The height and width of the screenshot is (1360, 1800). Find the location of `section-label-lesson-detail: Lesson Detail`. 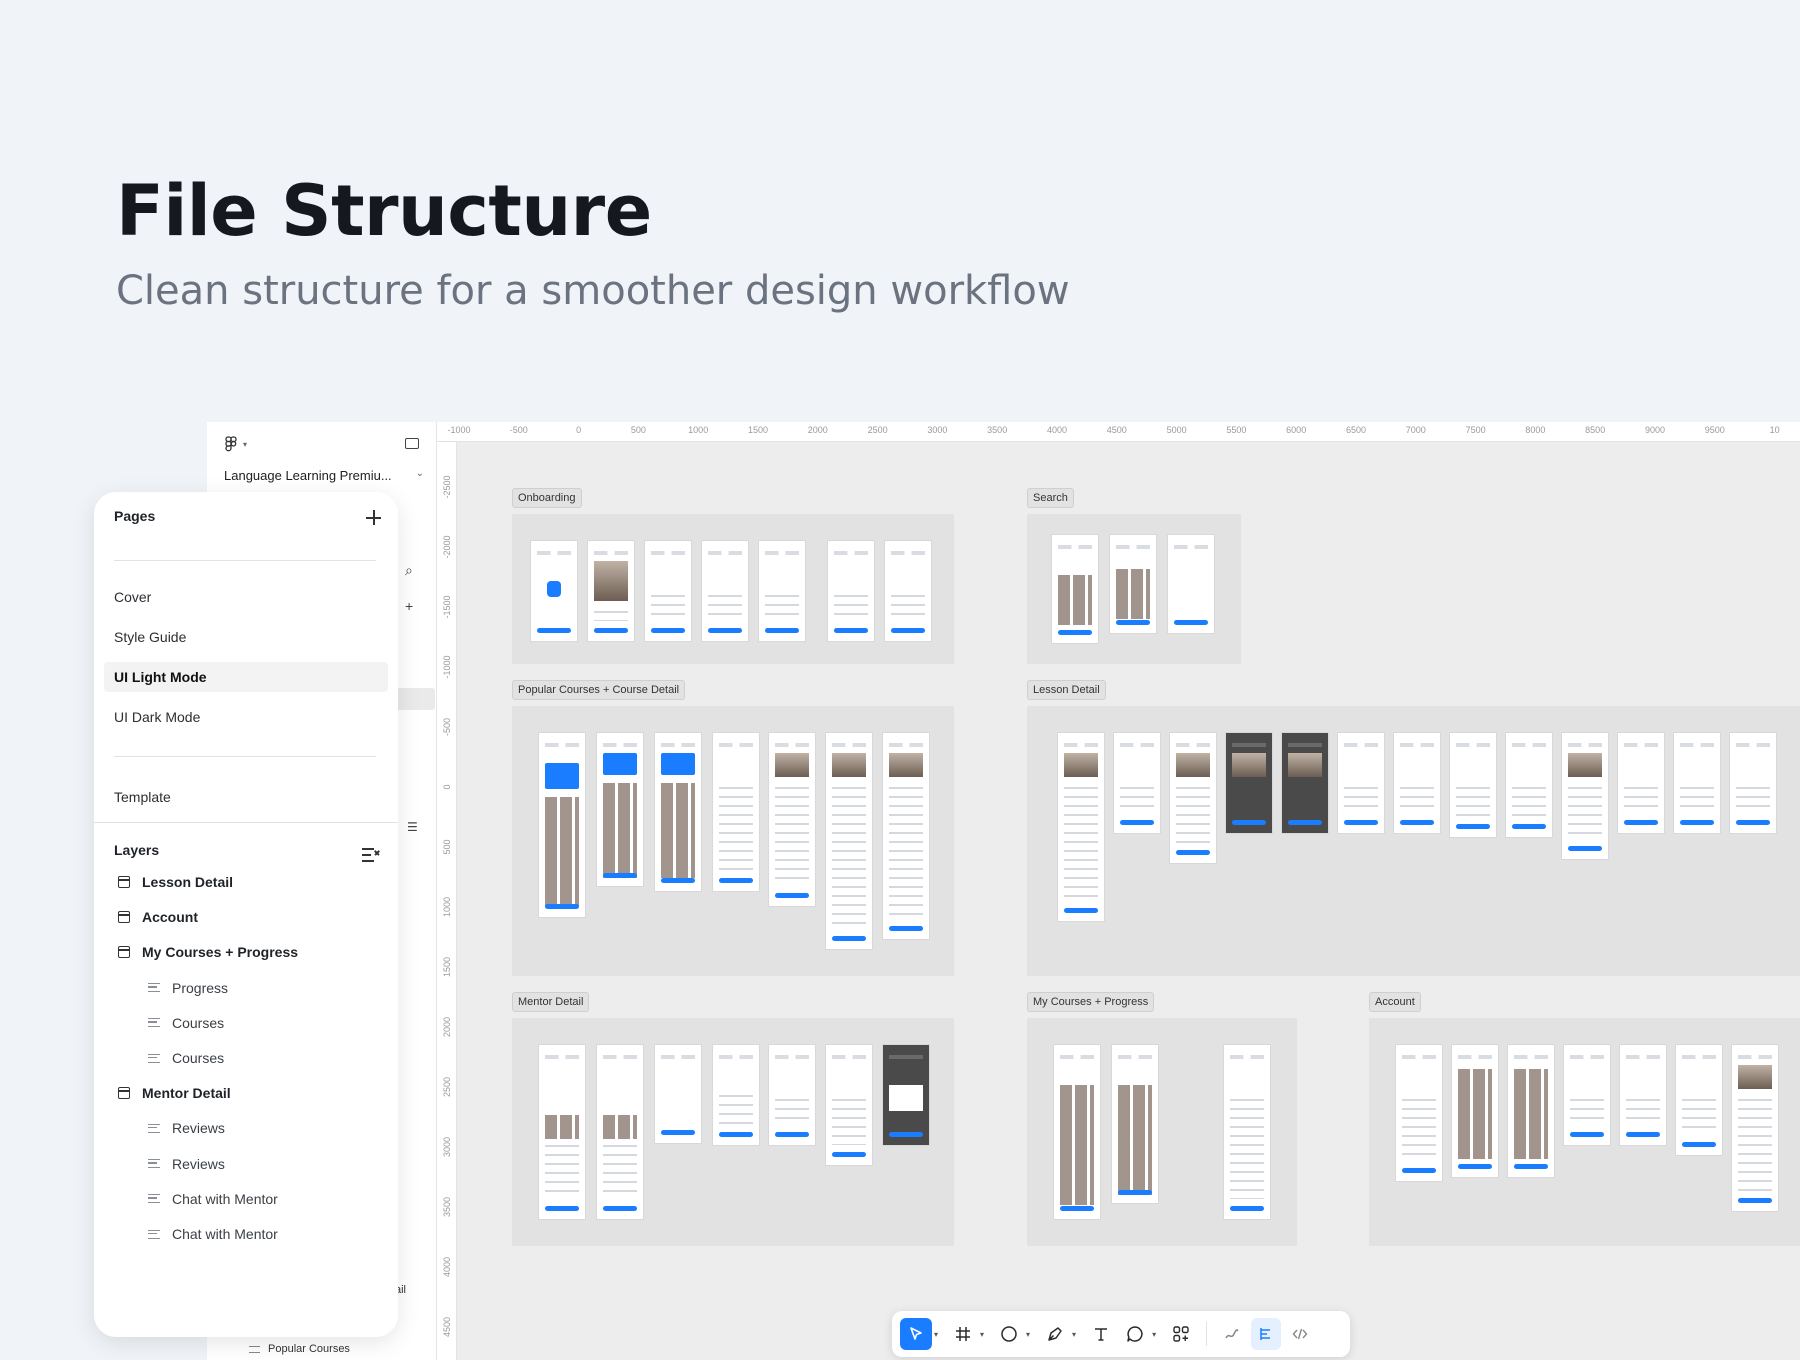

section-label-lesson-detail: Lesson Detail is located at coordinates (1066, 690).